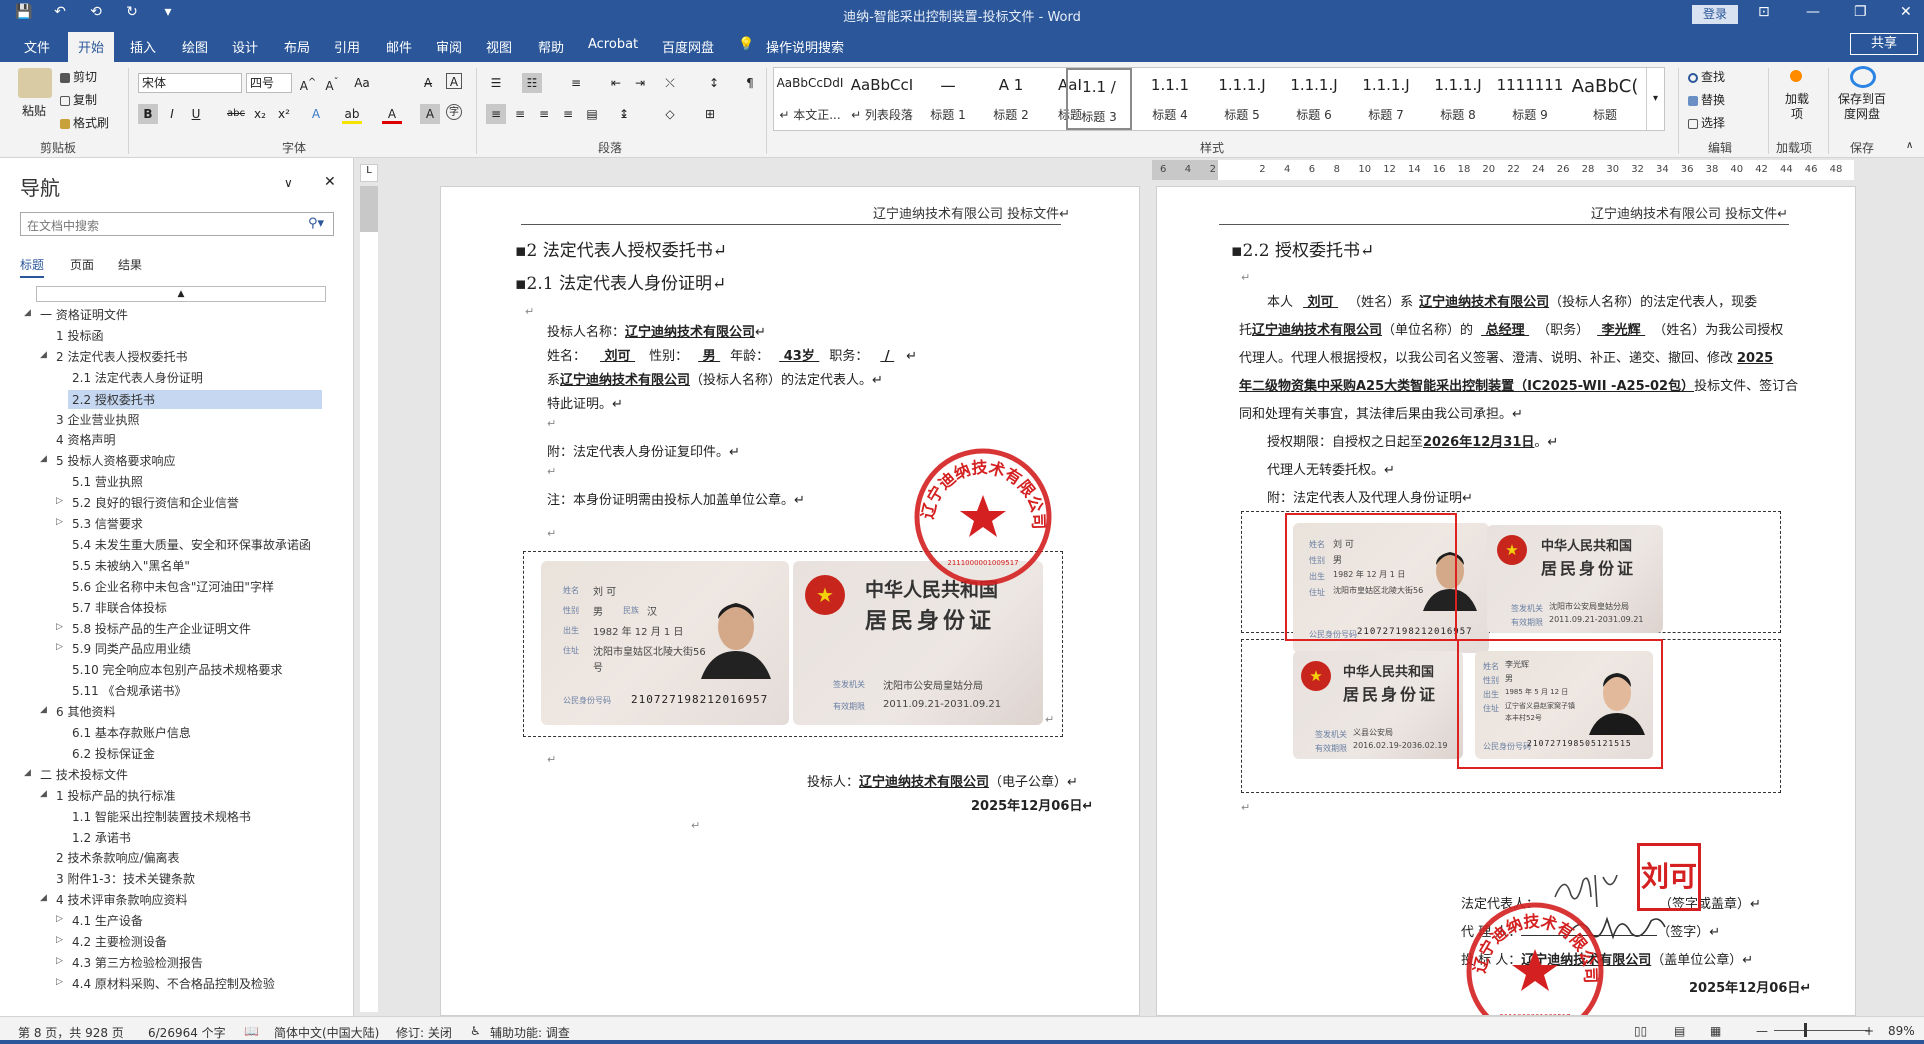  I want to click on print-layout-icon: ▤, so click(1679, 1031).